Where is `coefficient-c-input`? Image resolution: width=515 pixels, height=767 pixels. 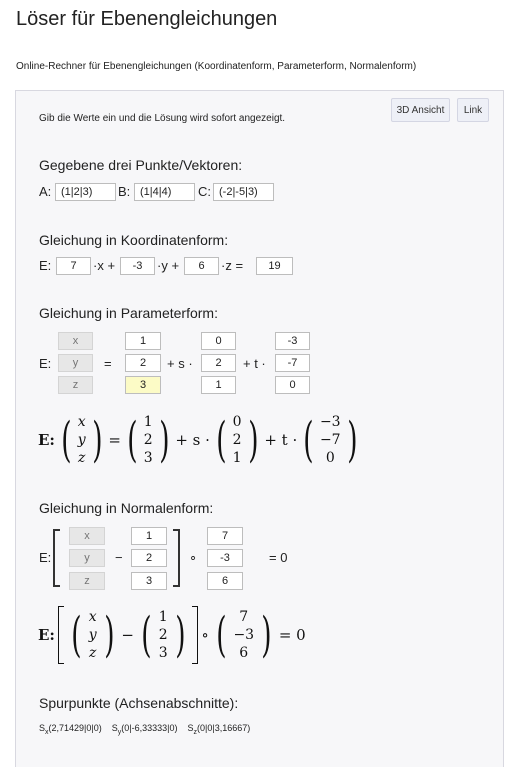 coefficient-c-input is located at coordinates (201, 266).